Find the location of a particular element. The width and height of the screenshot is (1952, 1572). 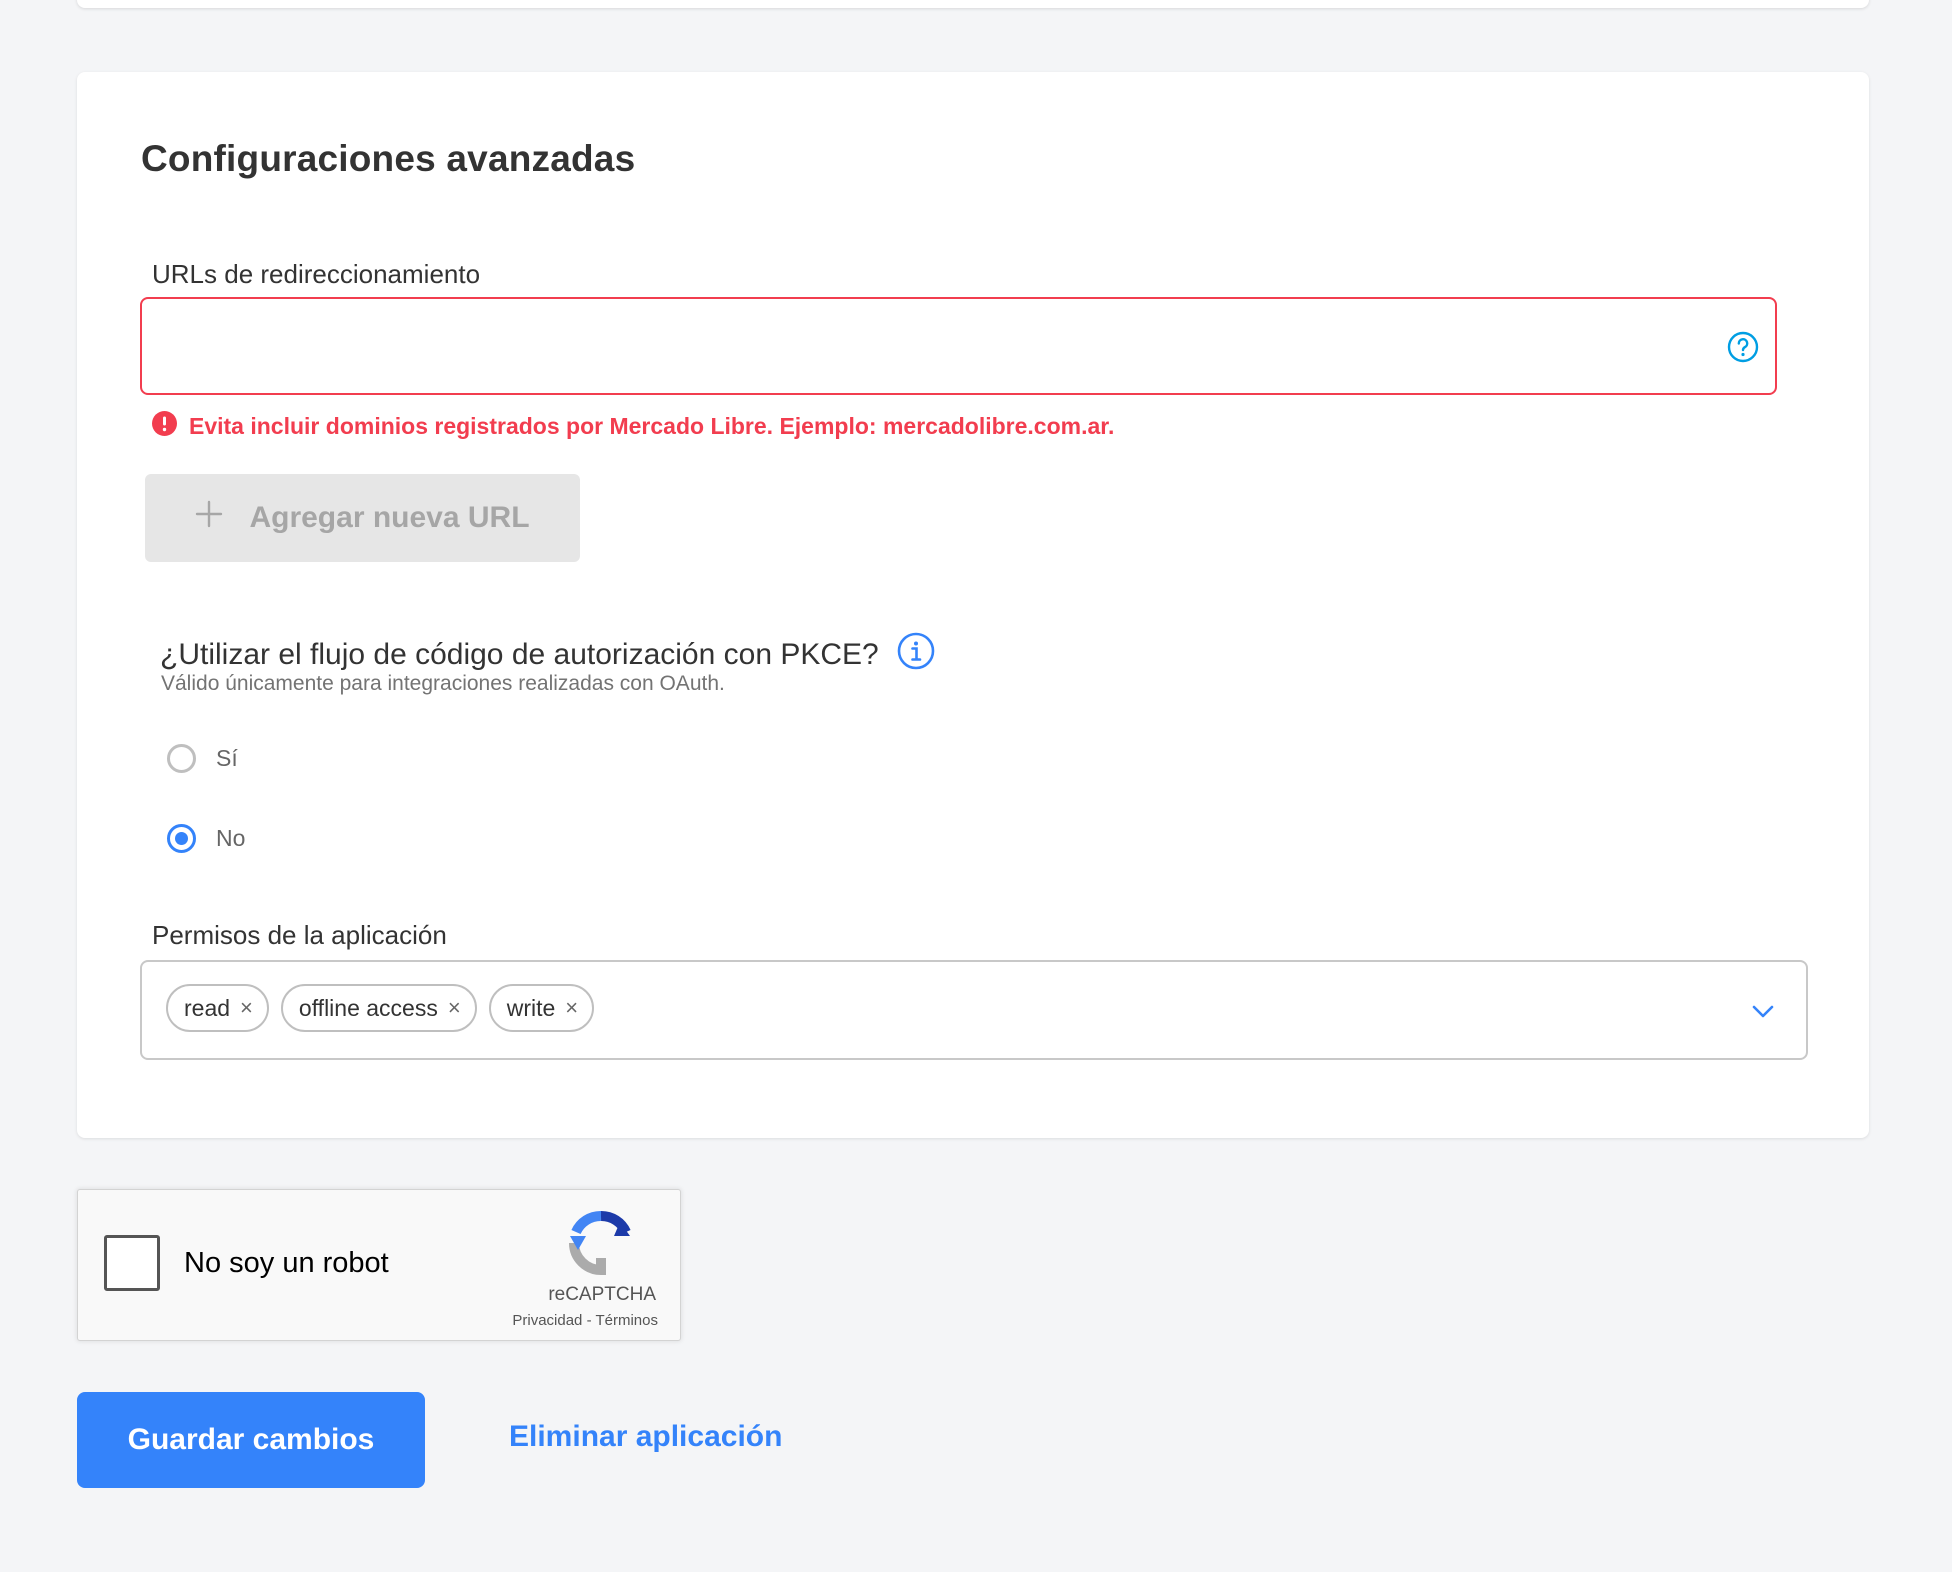

radio-yes is located at coordinates (181, 758).